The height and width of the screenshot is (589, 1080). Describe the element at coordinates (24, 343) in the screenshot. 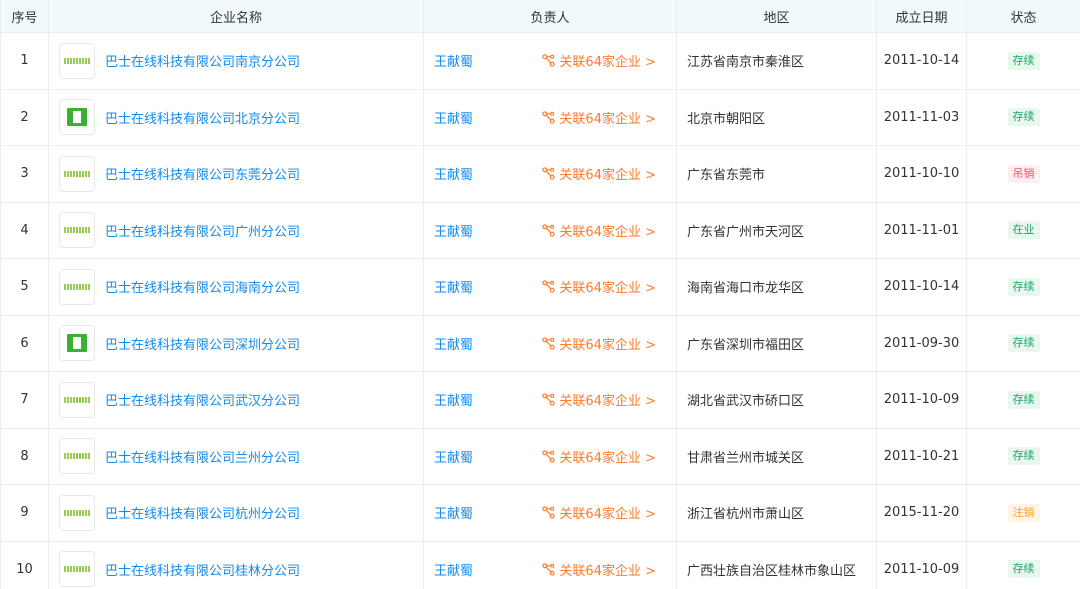

I see `row-index: 6` at that location.